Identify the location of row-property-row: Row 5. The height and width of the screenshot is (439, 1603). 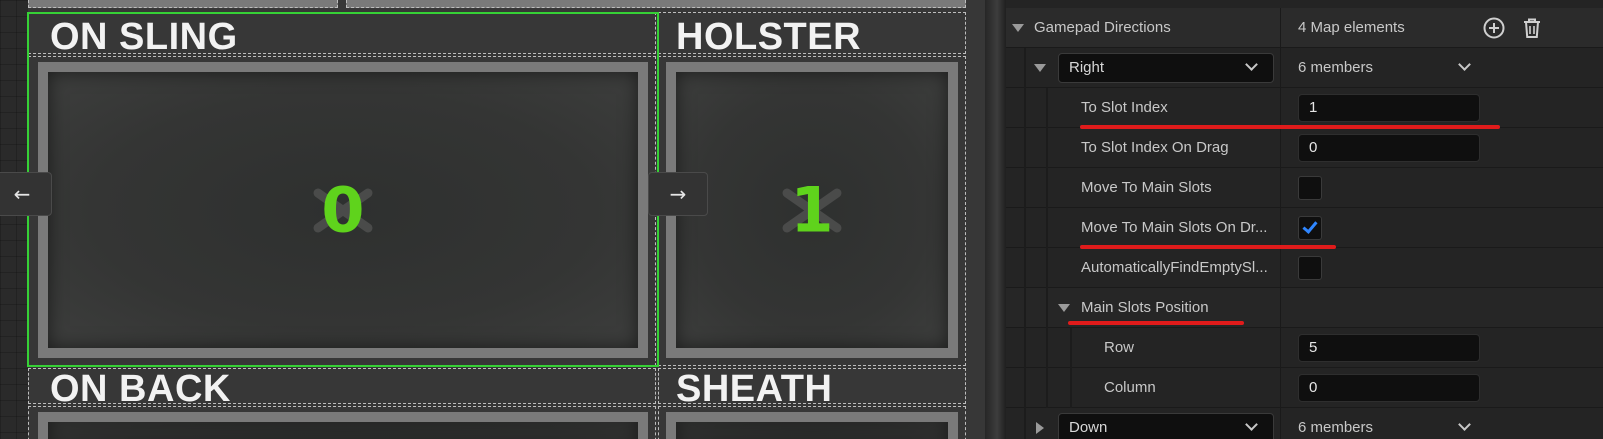
(1304, 348).